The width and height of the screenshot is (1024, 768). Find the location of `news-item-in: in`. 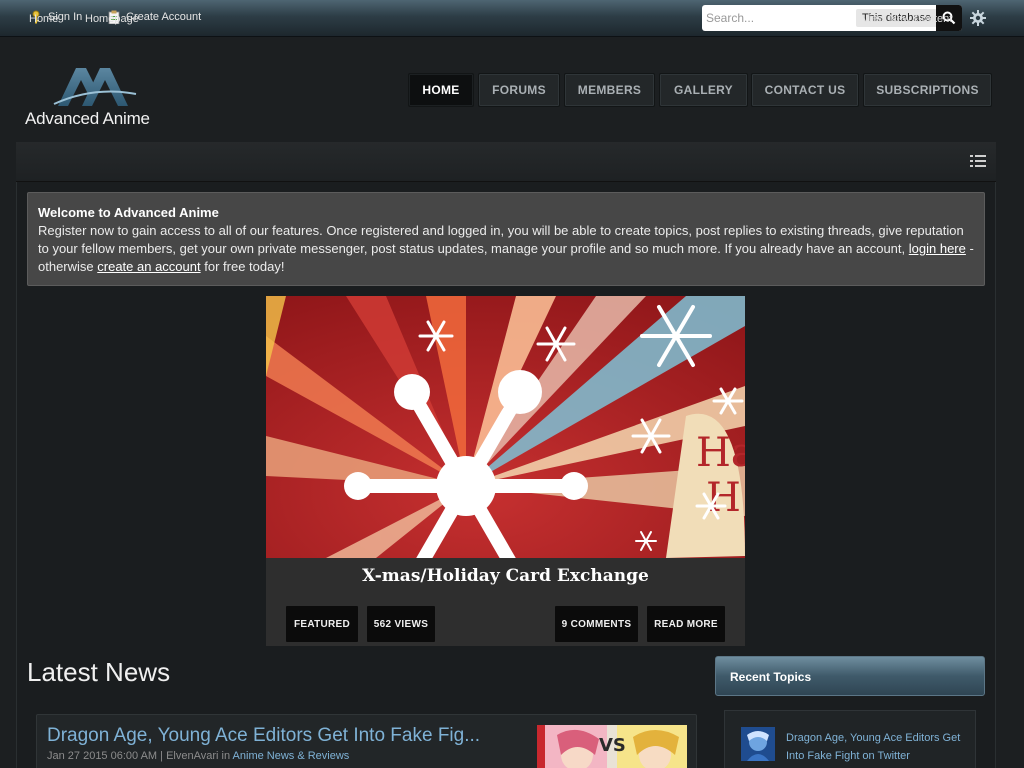

news-item-in: in is located at coordinates (226, 756).